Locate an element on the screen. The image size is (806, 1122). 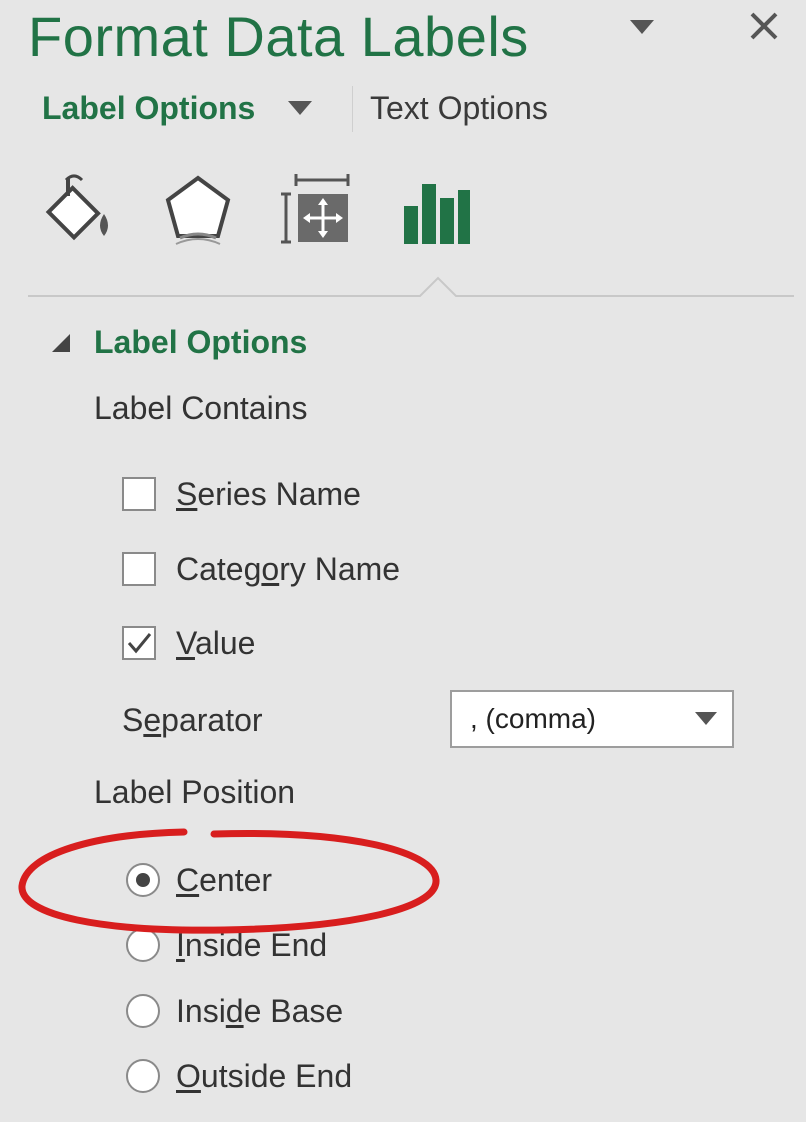
fill-line-icon is located at coordinates (76, 207).